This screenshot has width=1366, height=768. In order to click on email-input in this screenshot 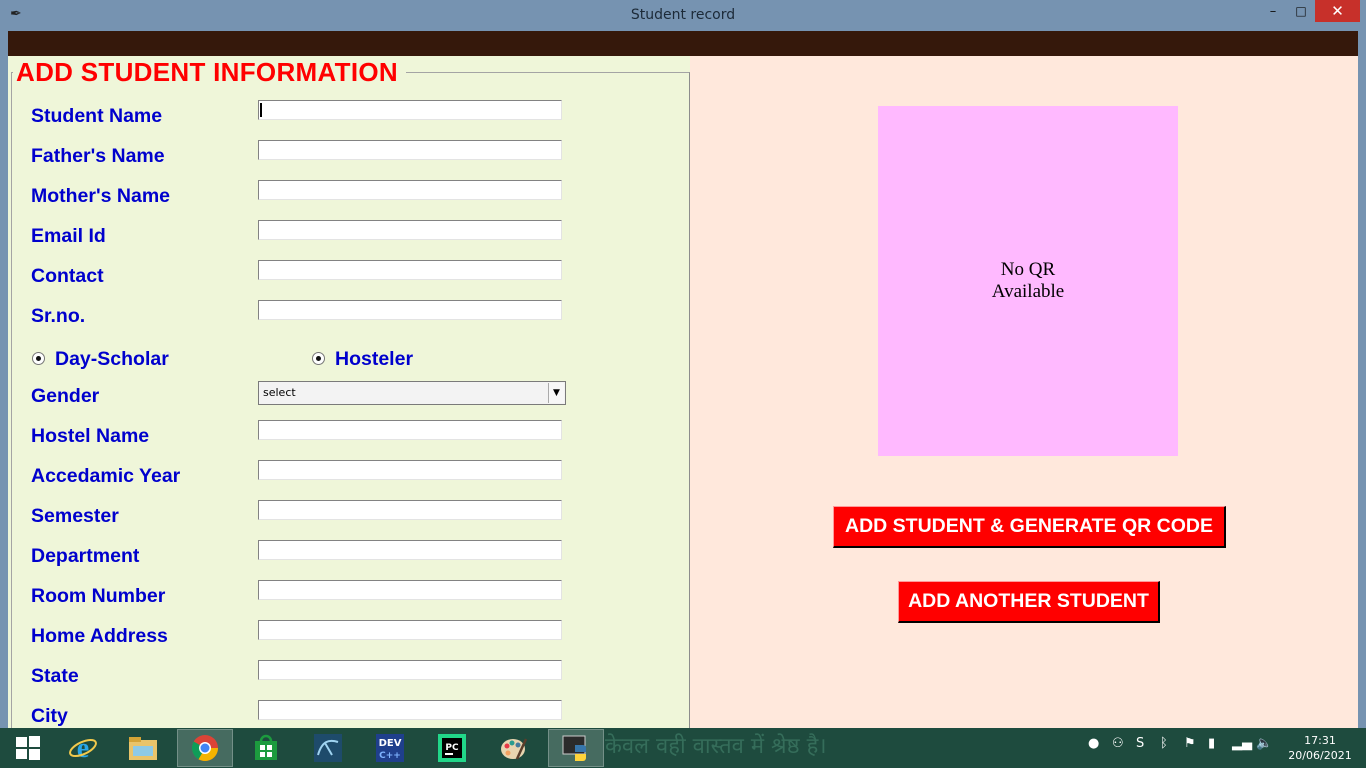, I will do `click(410, 230)`.